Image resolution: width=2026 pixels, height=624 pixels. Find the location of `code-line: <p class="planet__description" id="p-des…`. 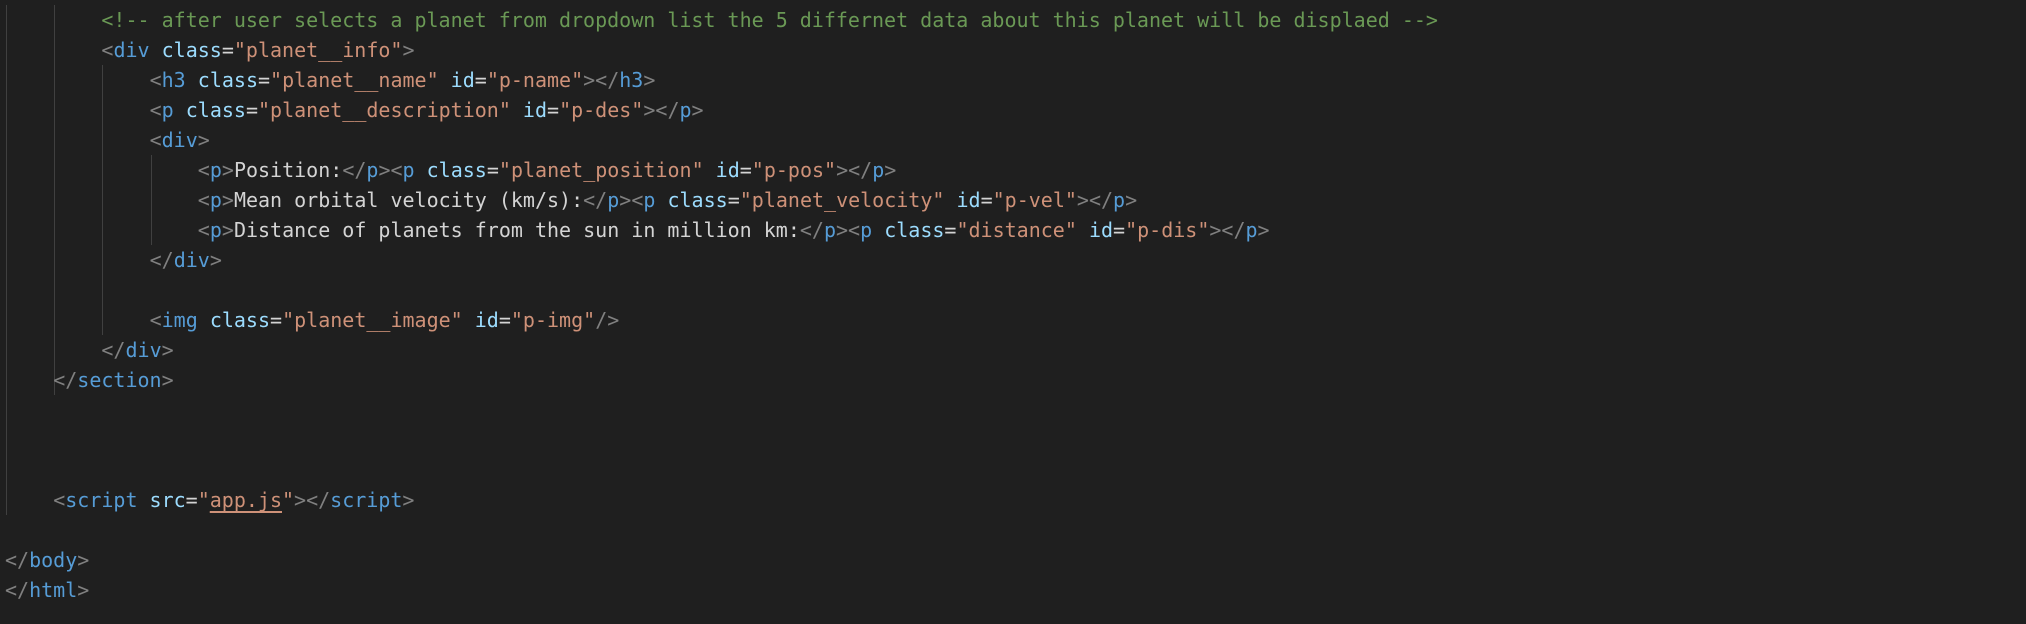

code-line: <p class="planet__description" id="p-des… is located at coordinates (427, 110).